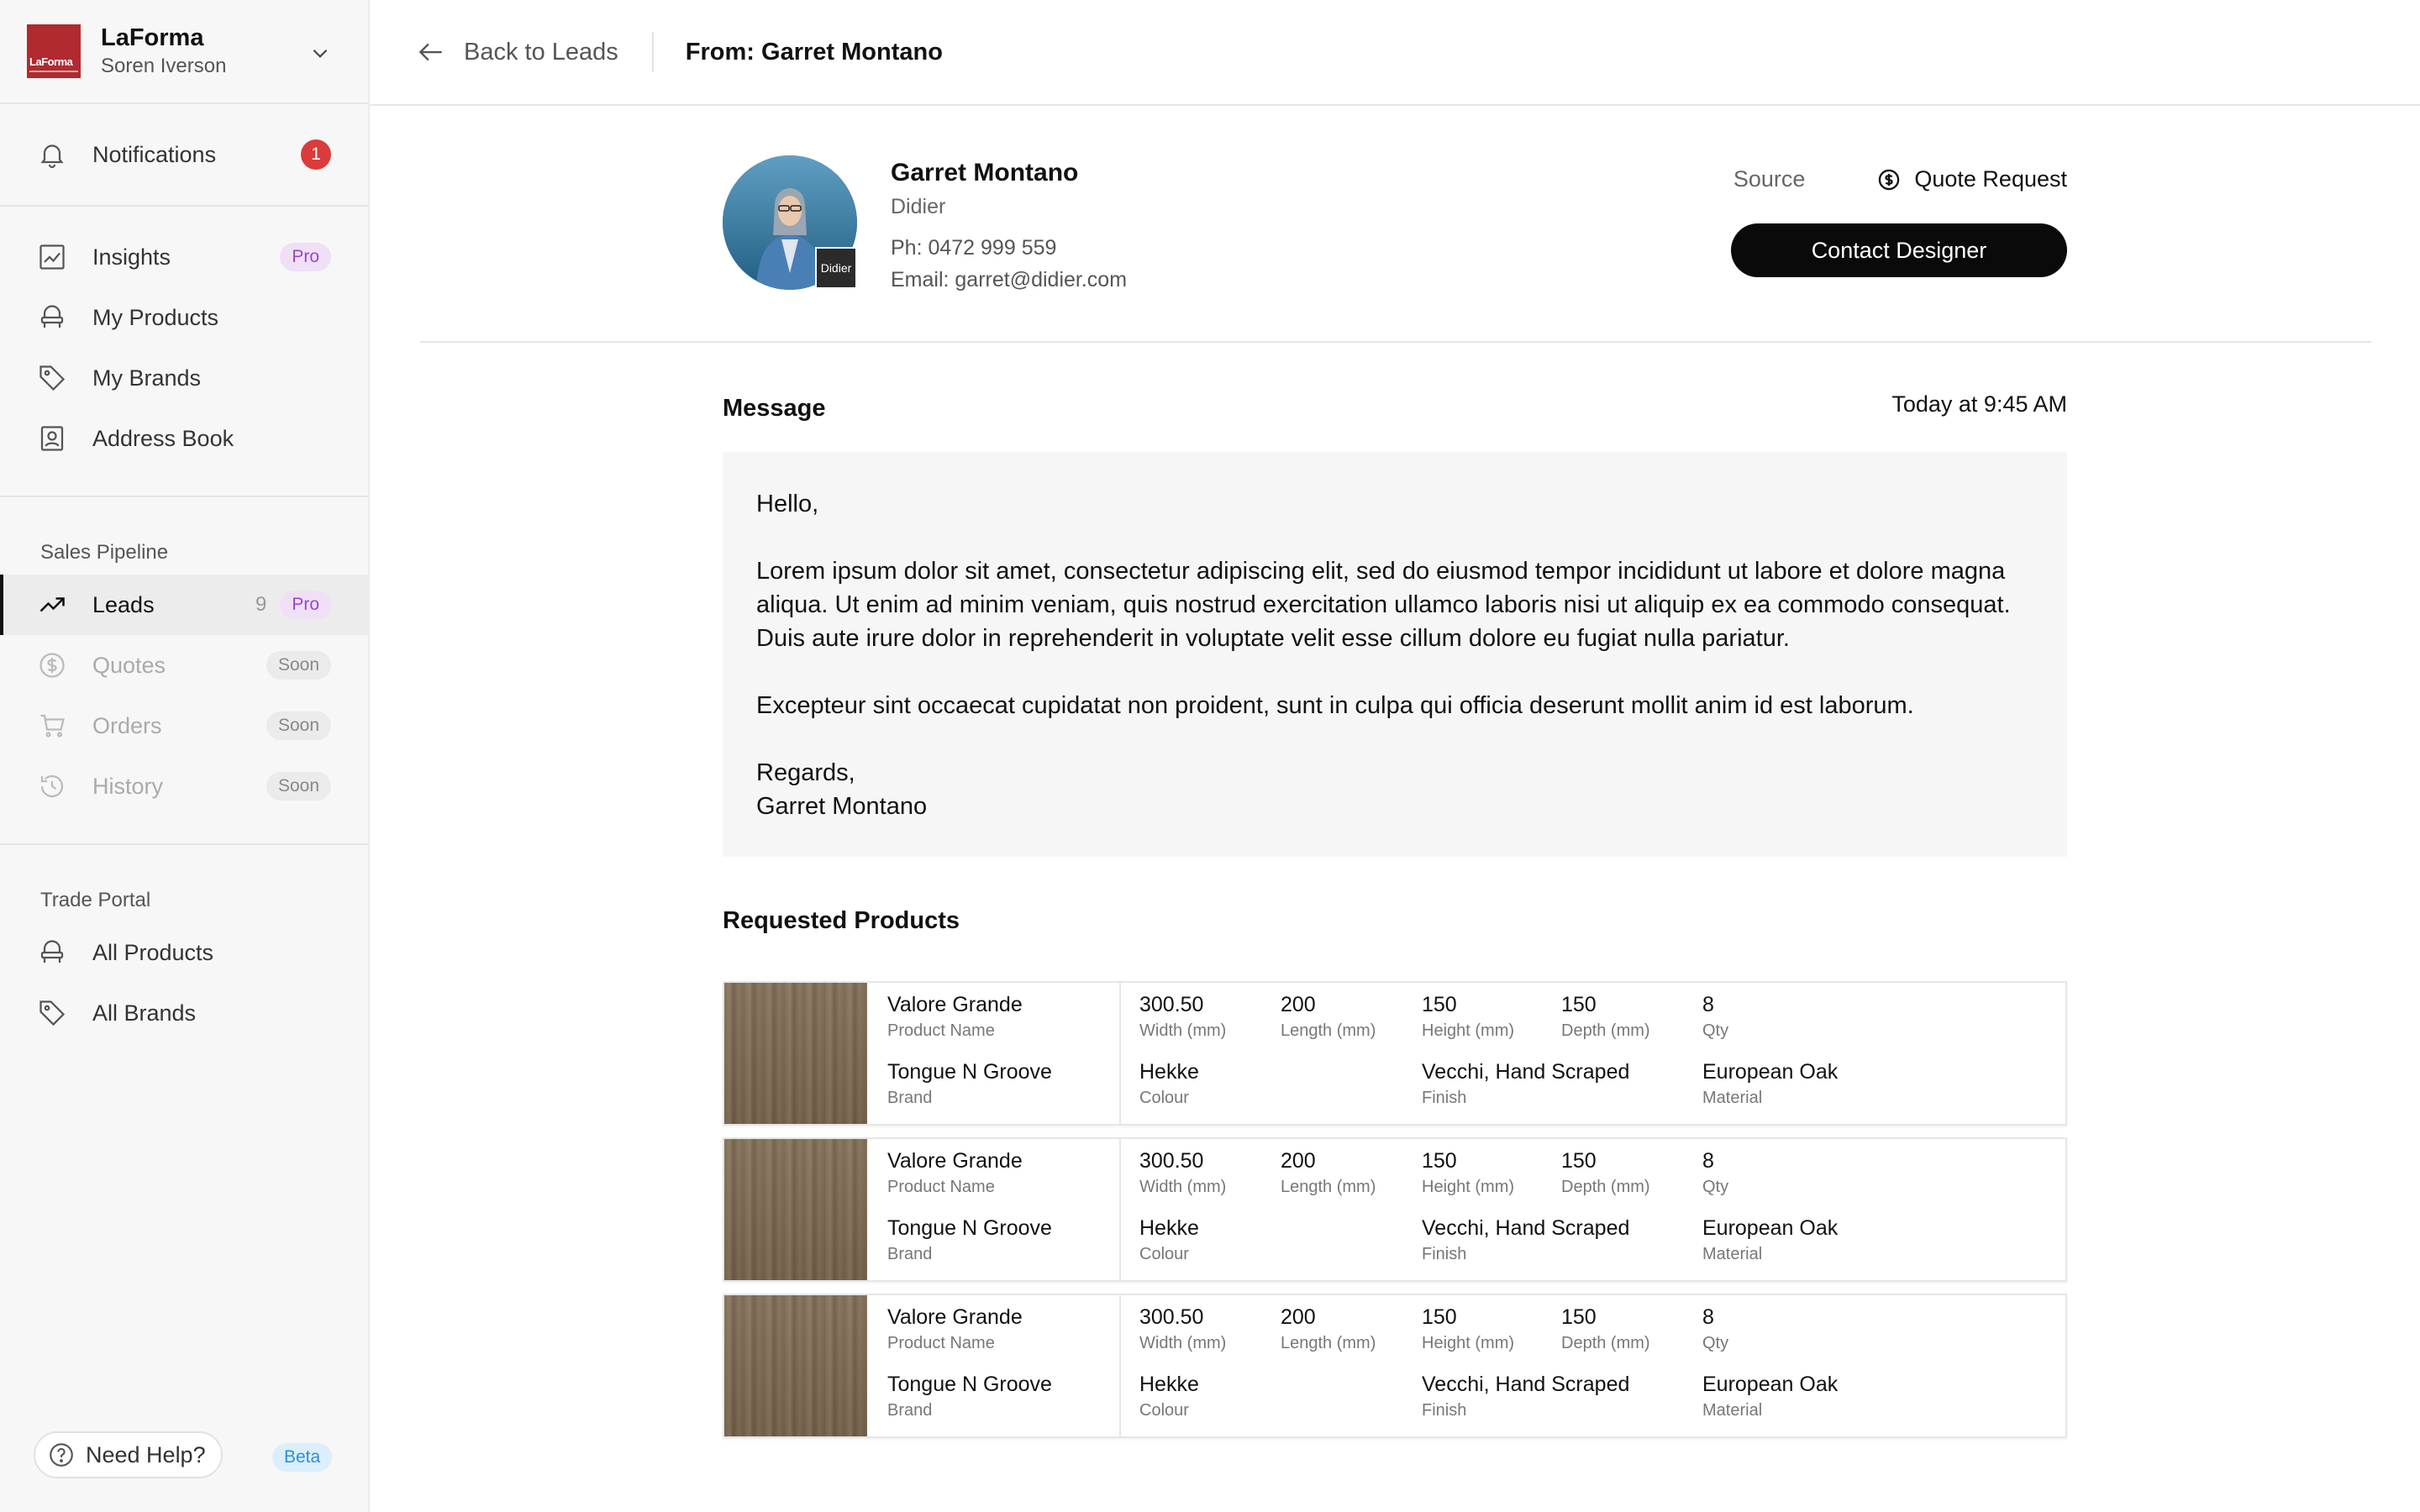 The width and height of the screenshot is (2420, 1512). I want to click on sidebar-item-quotes: Quotes Soon, so click(184, 665).